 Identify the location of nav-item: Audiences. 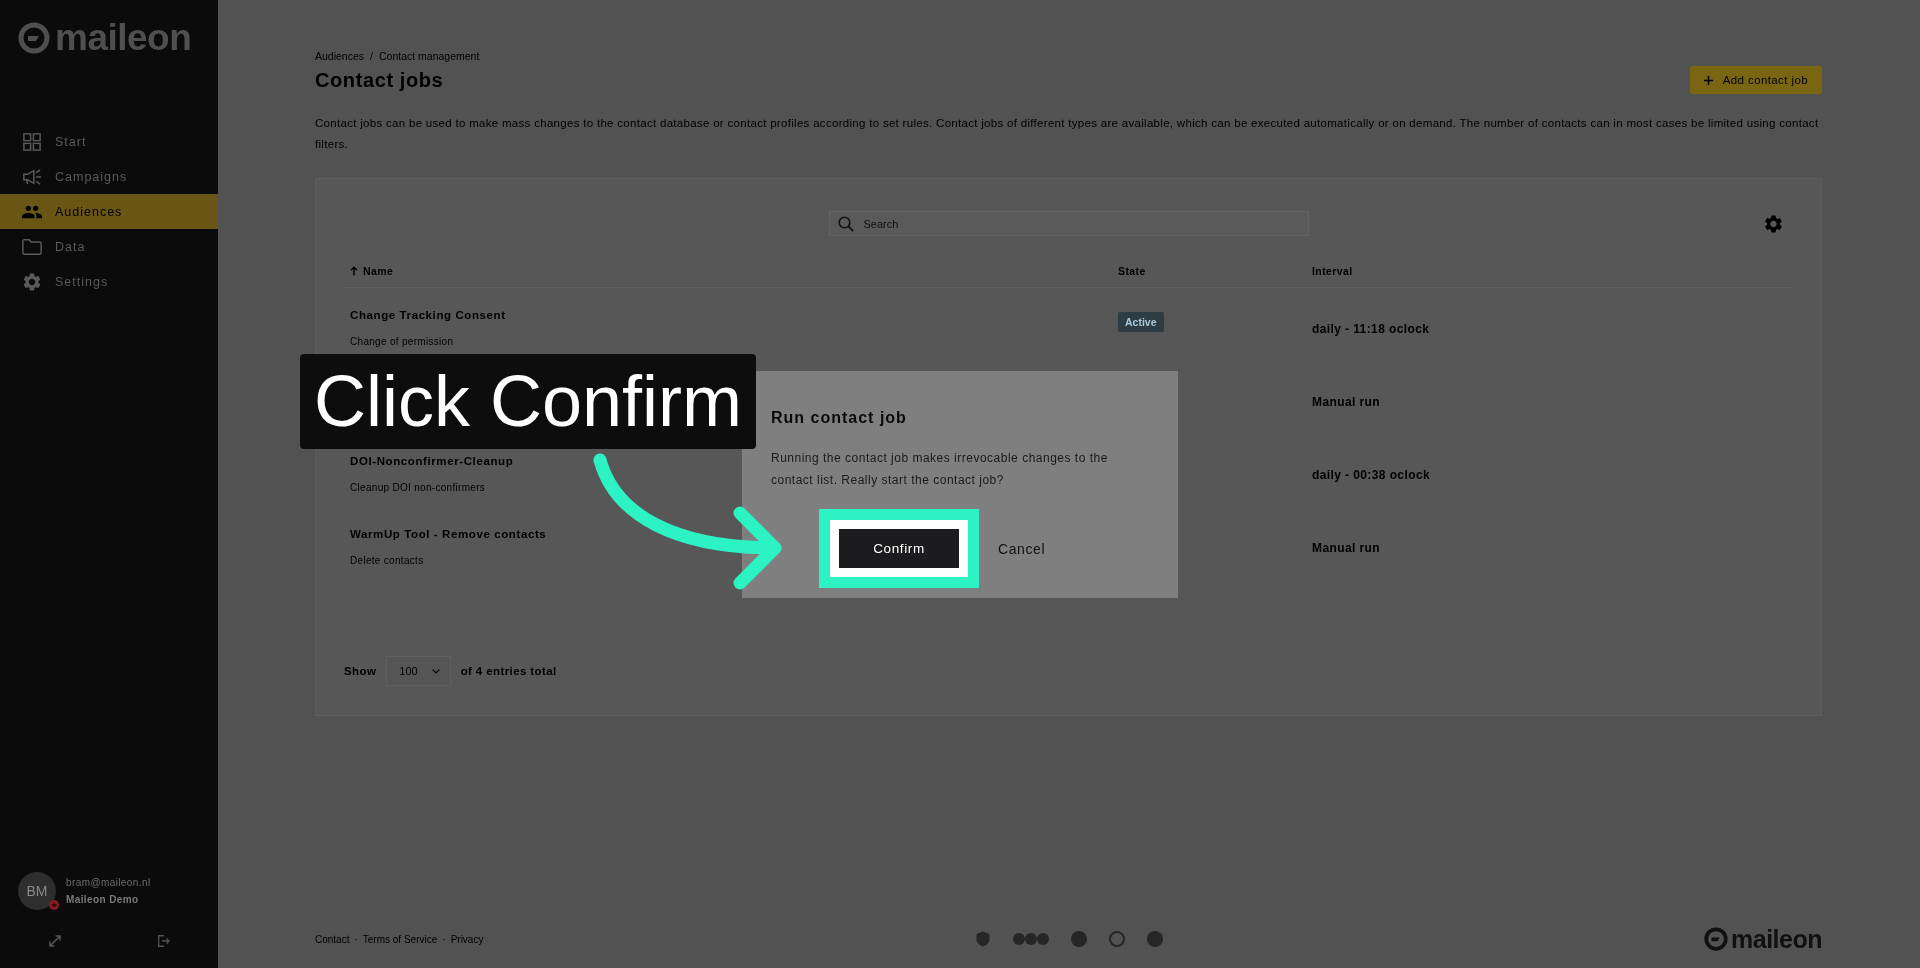
(109, 211).